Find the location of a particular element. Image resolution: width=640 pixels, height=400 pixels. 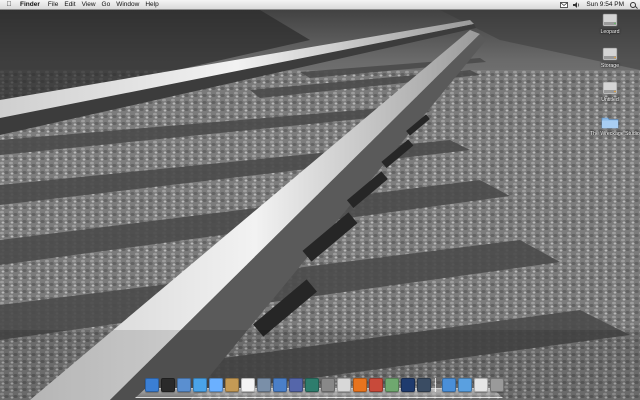

dashboard-icon is located at coordinates (168, 385).